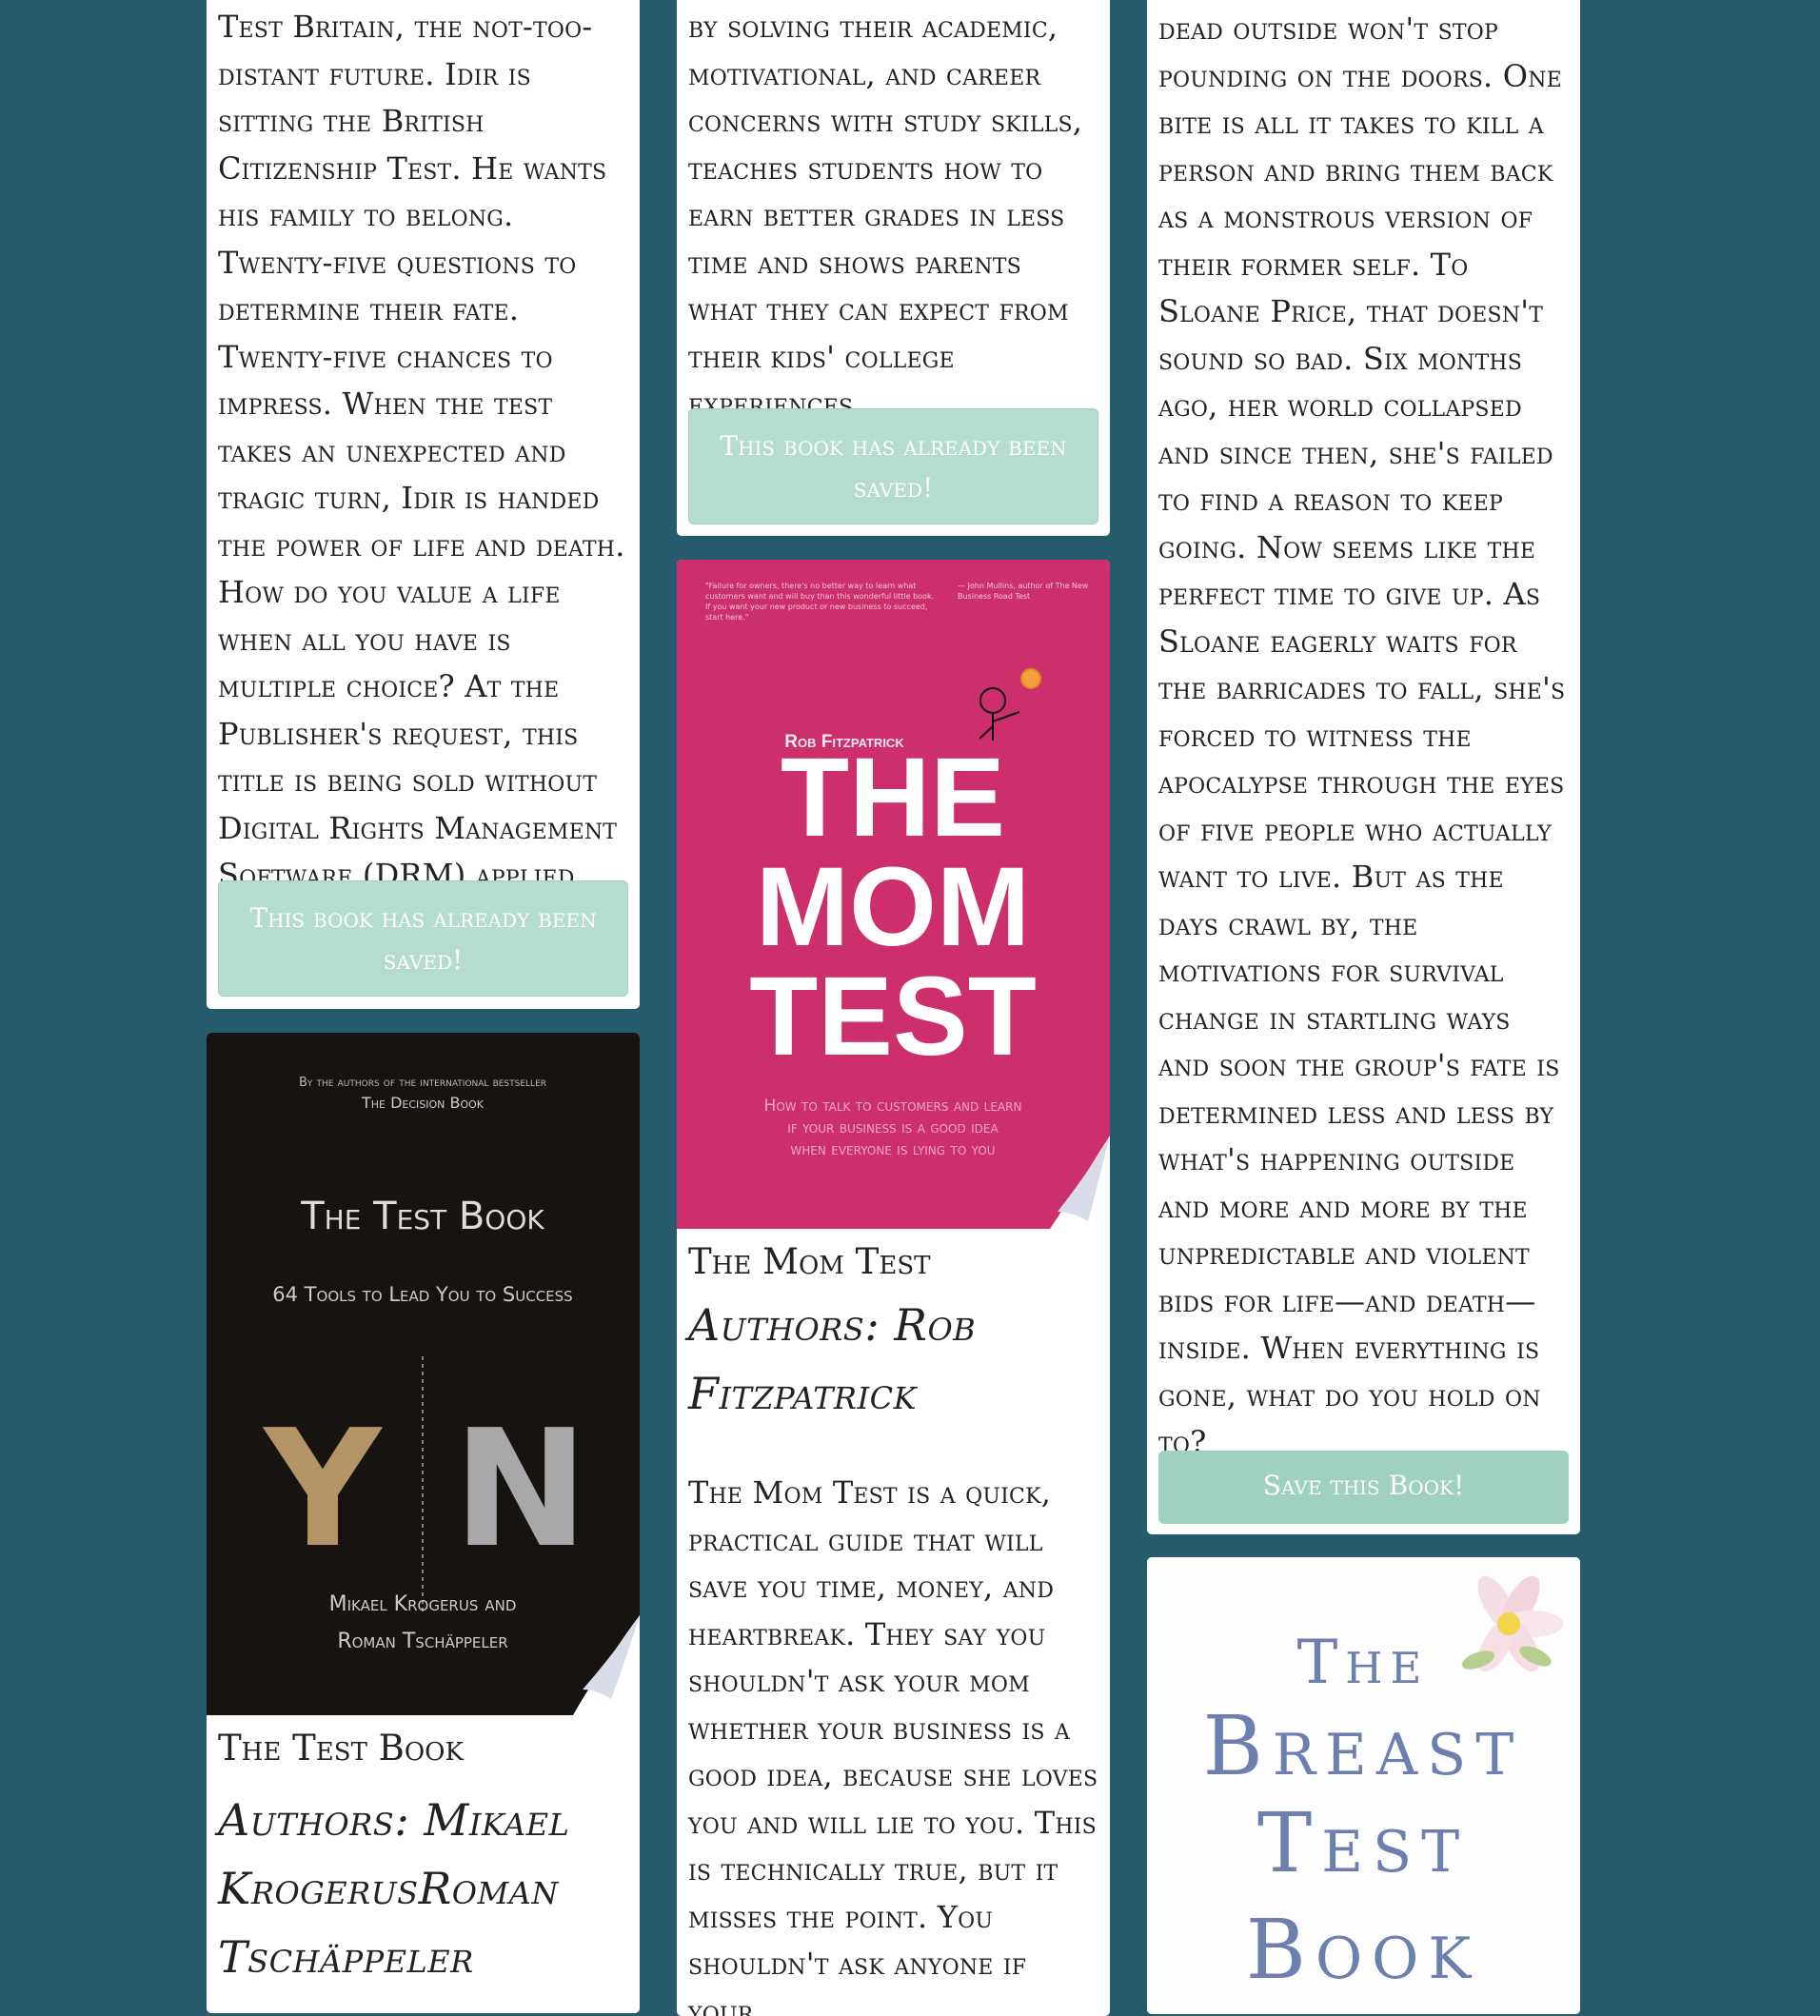 This screenshot has width=1820, height=2016. I want to click on save-book-button: Save this Book!, so click(1363, 1488).